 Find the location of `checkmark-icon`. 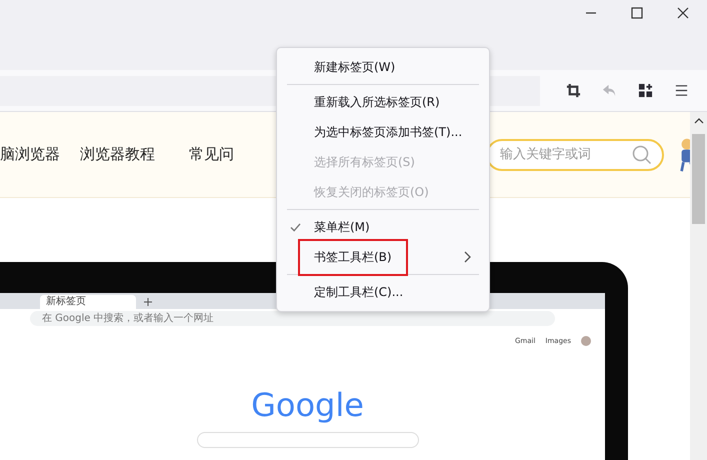

checkmark-icon is located at coordinates (295, 227).